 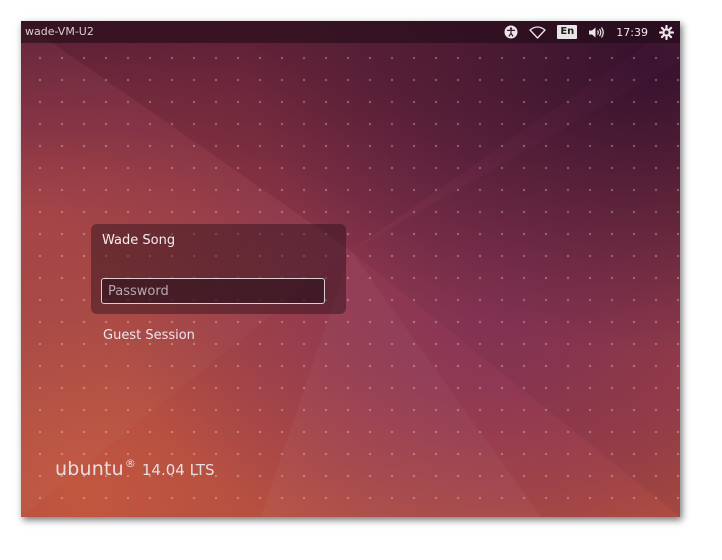 I want to click on ubuntu-logo: ubuntu ® 14.04 LTS, so click(x=135, y=468).